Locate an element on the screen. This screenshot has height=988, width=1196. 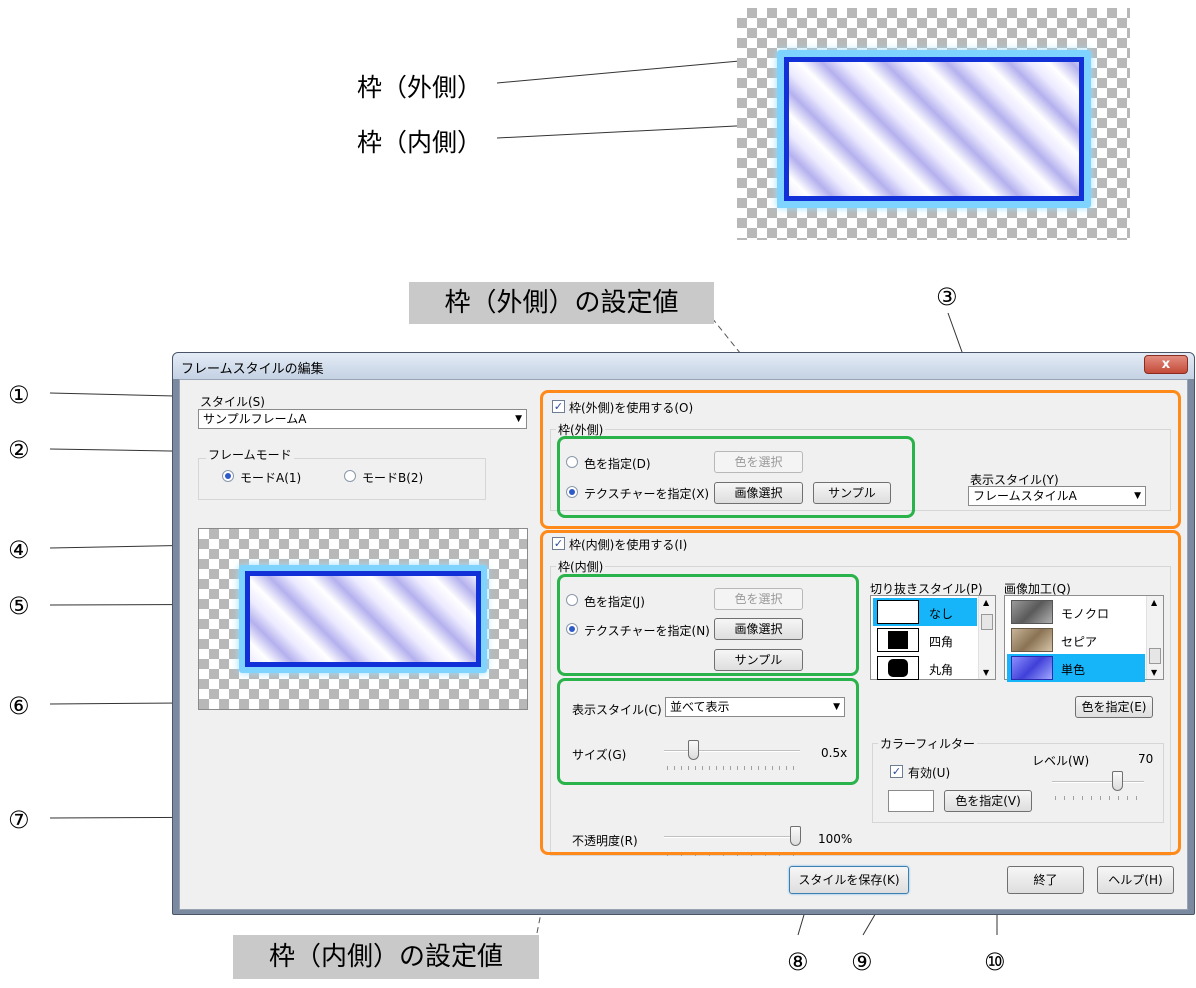
dialog-preview-texture is located at coordinates (363, 619).